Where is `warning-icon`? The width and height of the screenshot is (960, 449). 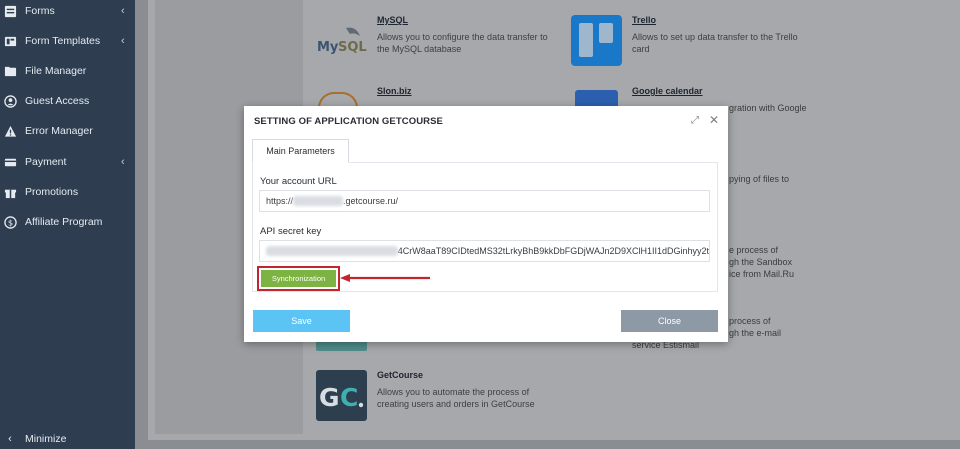 warning-icon is located at coordinates (10, 131).